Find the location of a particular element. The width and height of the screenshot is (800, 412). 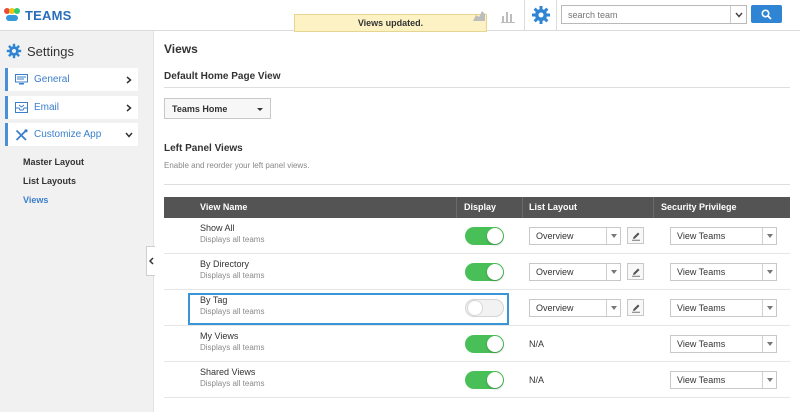

settings-heading: Settings is located at coordinates (40, 51).